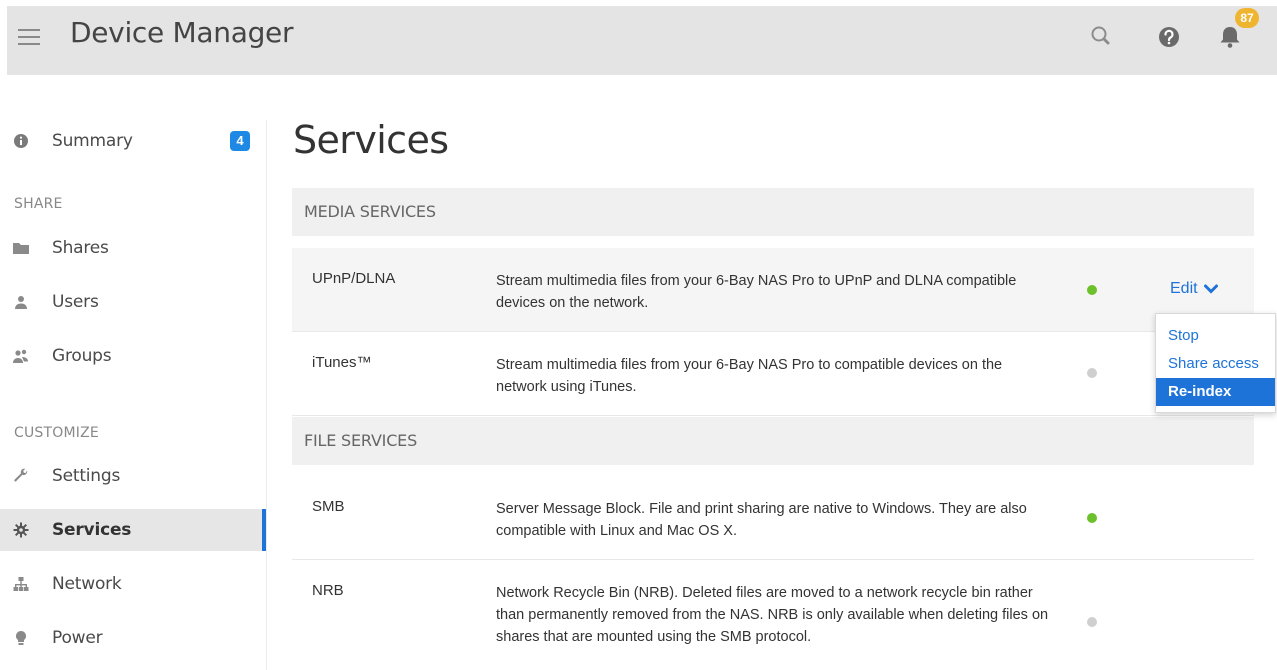  Describe the element at coordinates (134, 302) in the screenshot. I see `sidebar-item-users: Users` at that location.